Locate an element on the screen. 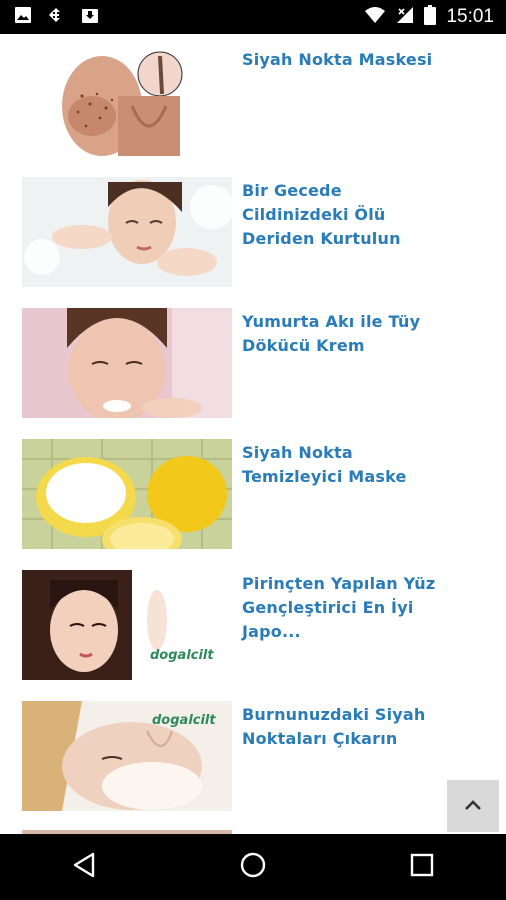 The width and height of the screenshot is (506, 900). back-icon is located at coordinates (84, 867).